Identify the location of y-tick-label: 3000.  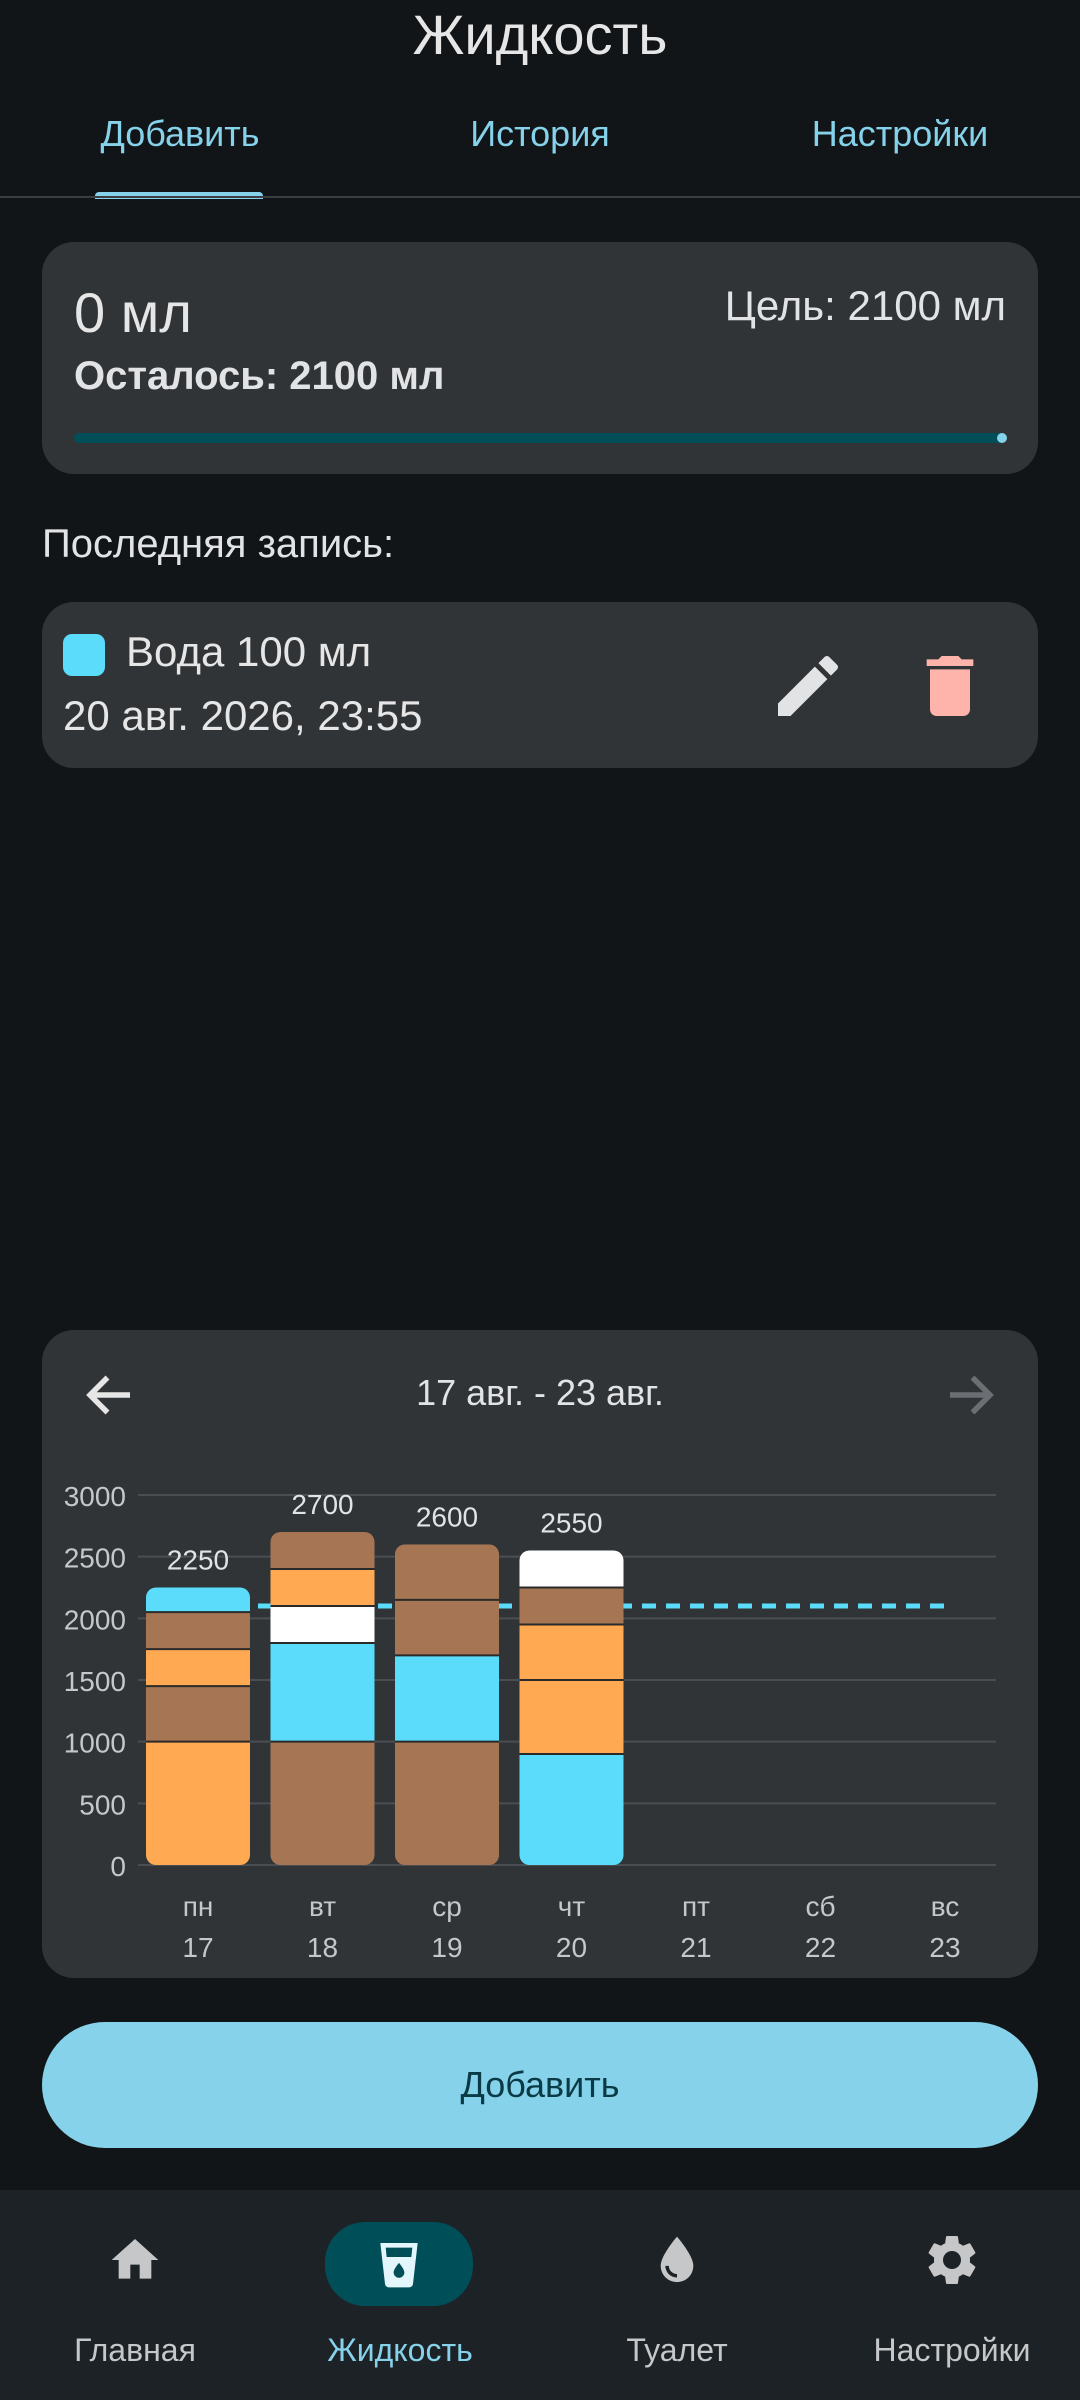
(95, 1496).